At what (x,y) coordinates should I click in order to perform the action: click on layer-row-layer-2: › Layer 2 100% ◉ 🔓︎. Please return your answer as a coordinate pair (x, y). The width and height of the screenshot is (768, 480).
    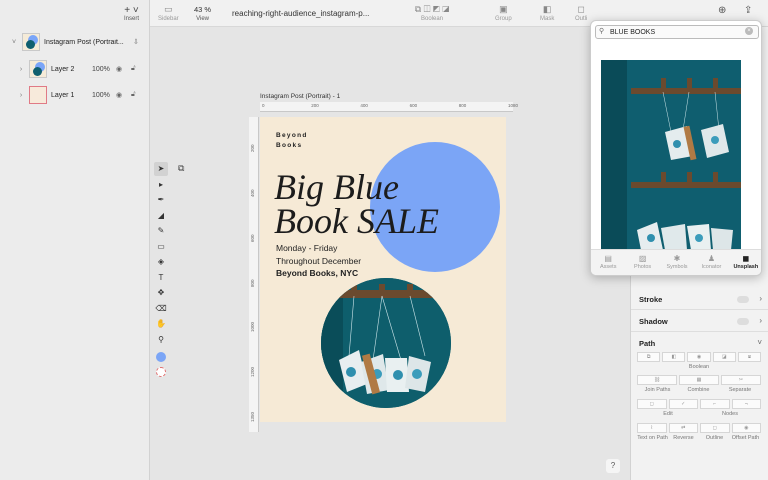
    Looking at the image, I should click on (75, 69).